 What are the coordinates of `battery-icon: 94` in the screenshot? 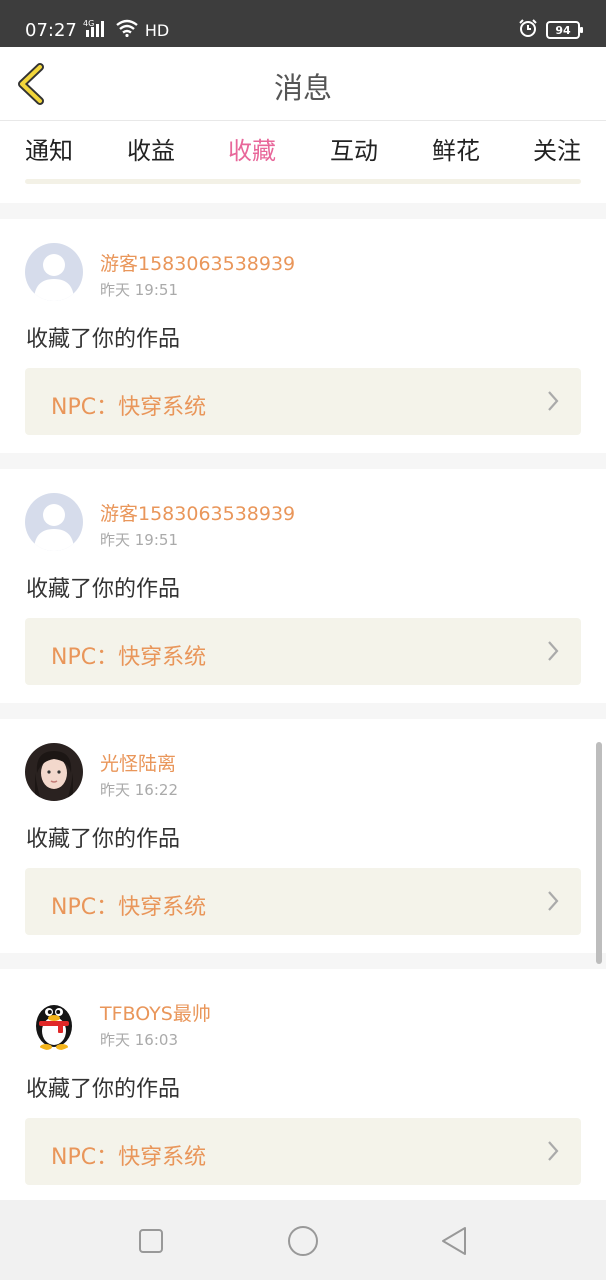 It's located at (564, 30).